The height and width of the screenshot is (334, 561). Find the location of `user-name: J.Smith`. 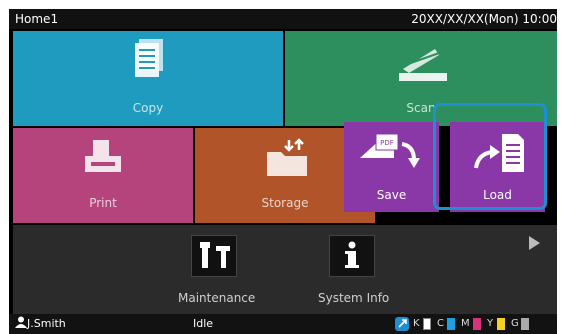

user-name: J.Smith is located at coordinates (46, 323).